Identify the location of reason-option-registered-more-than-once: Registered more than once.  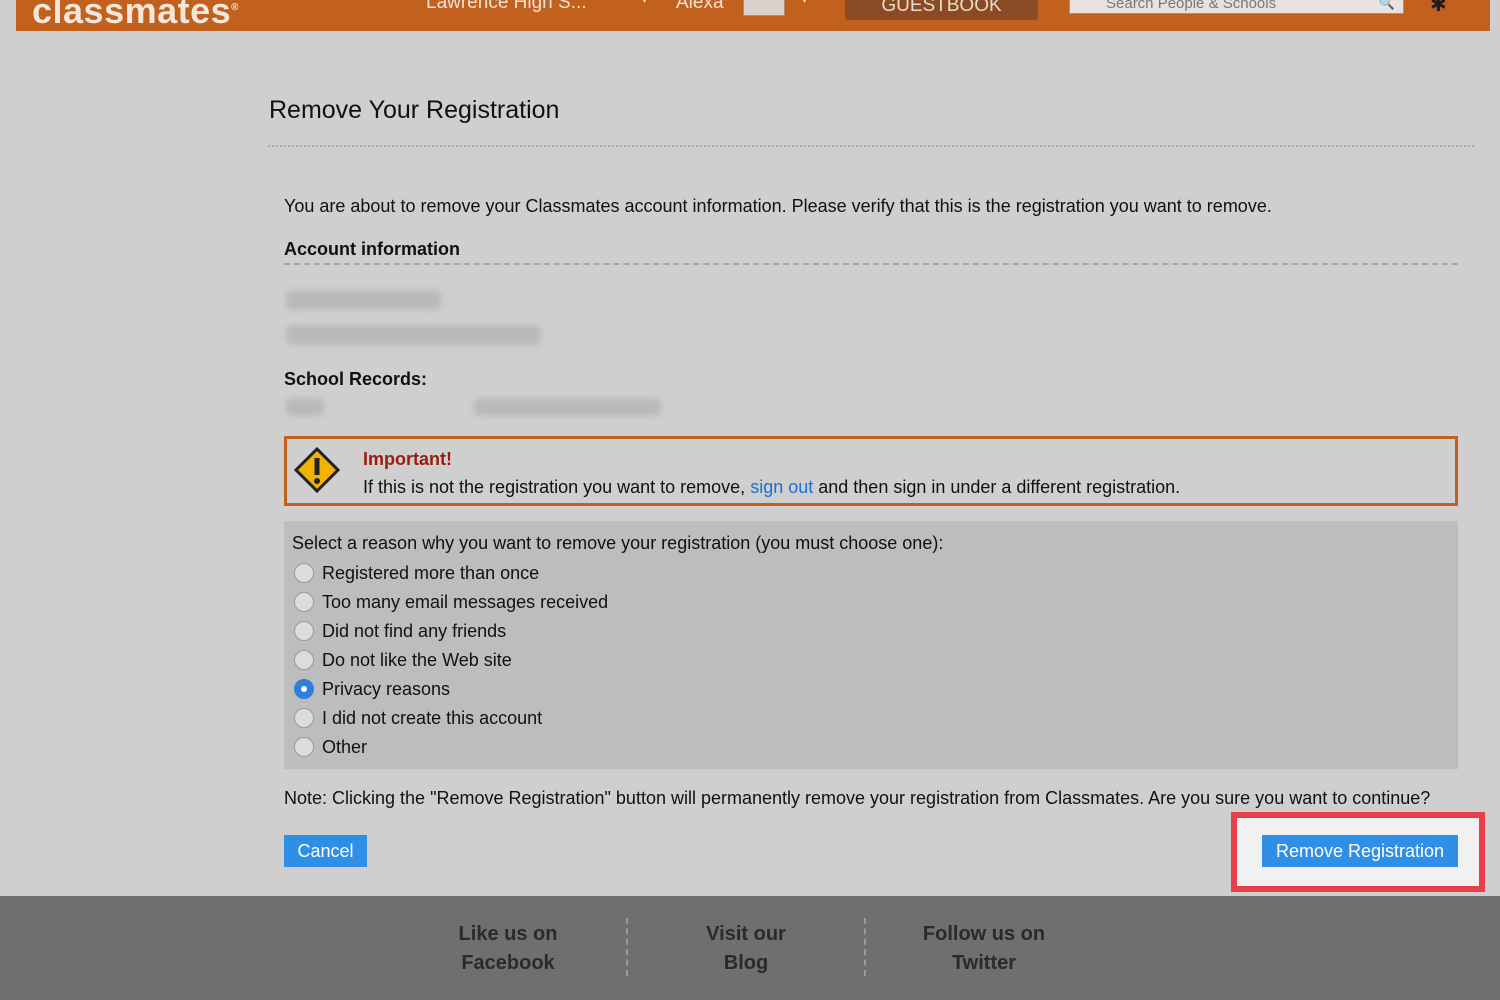
(416, 573).